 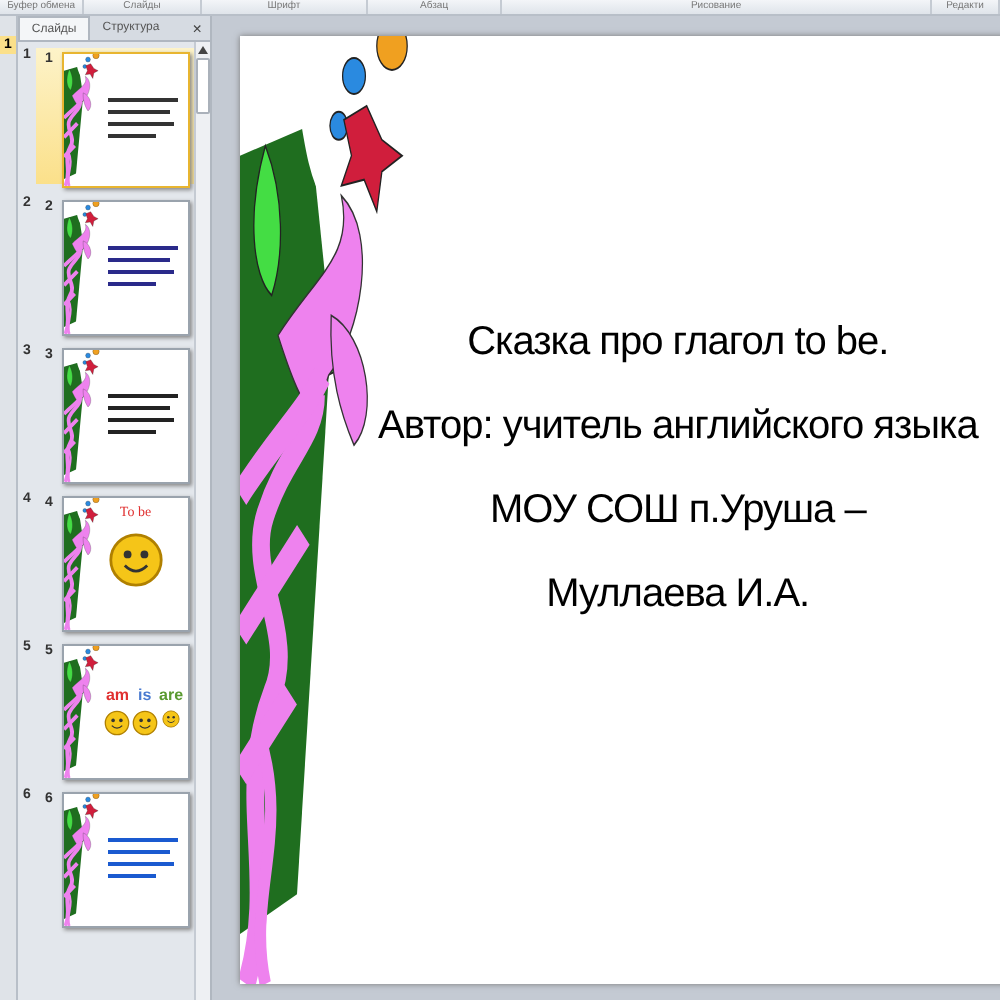 I want to click on slide-thumbnail: am is are, so click(x=125, y=712).